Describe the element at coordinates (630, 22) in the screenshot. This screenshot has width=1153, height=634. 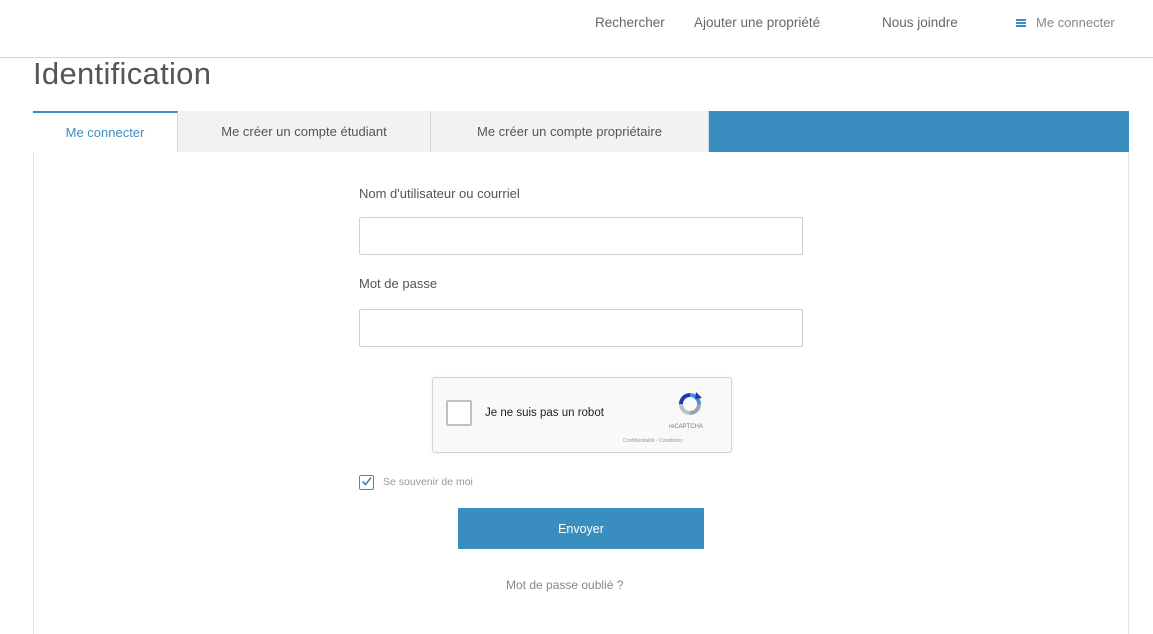
I see `nav-search-link: Rechercher` at that location.